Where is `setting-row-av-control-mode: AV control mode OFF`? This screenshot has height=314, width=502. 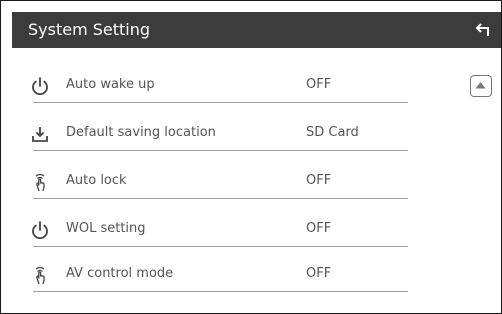 setting-row-av-control-mode: AV control mode OFF is located at coordinates (218, 277).